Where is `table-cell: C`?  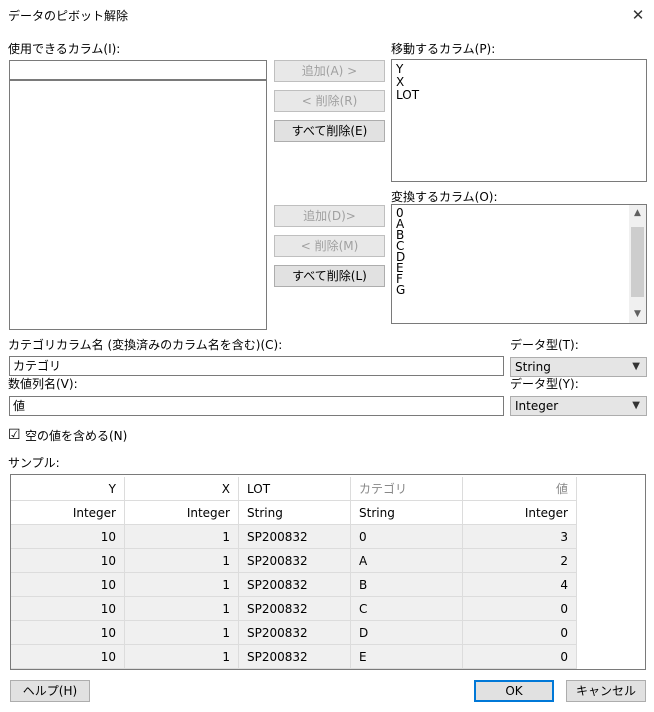 table-cell: C is located at coordinates (407, 609).